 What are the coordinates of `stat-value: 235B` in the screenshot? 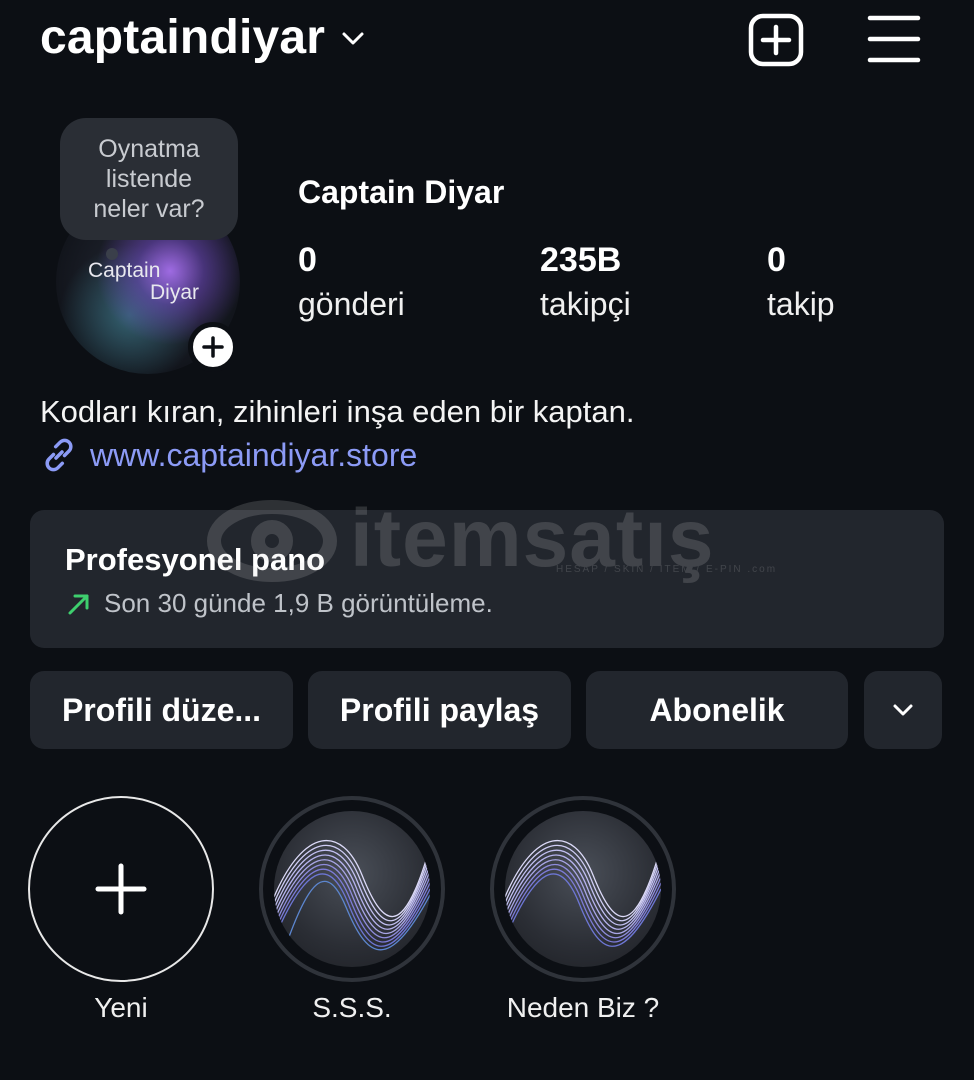 It's located at (581, 260).